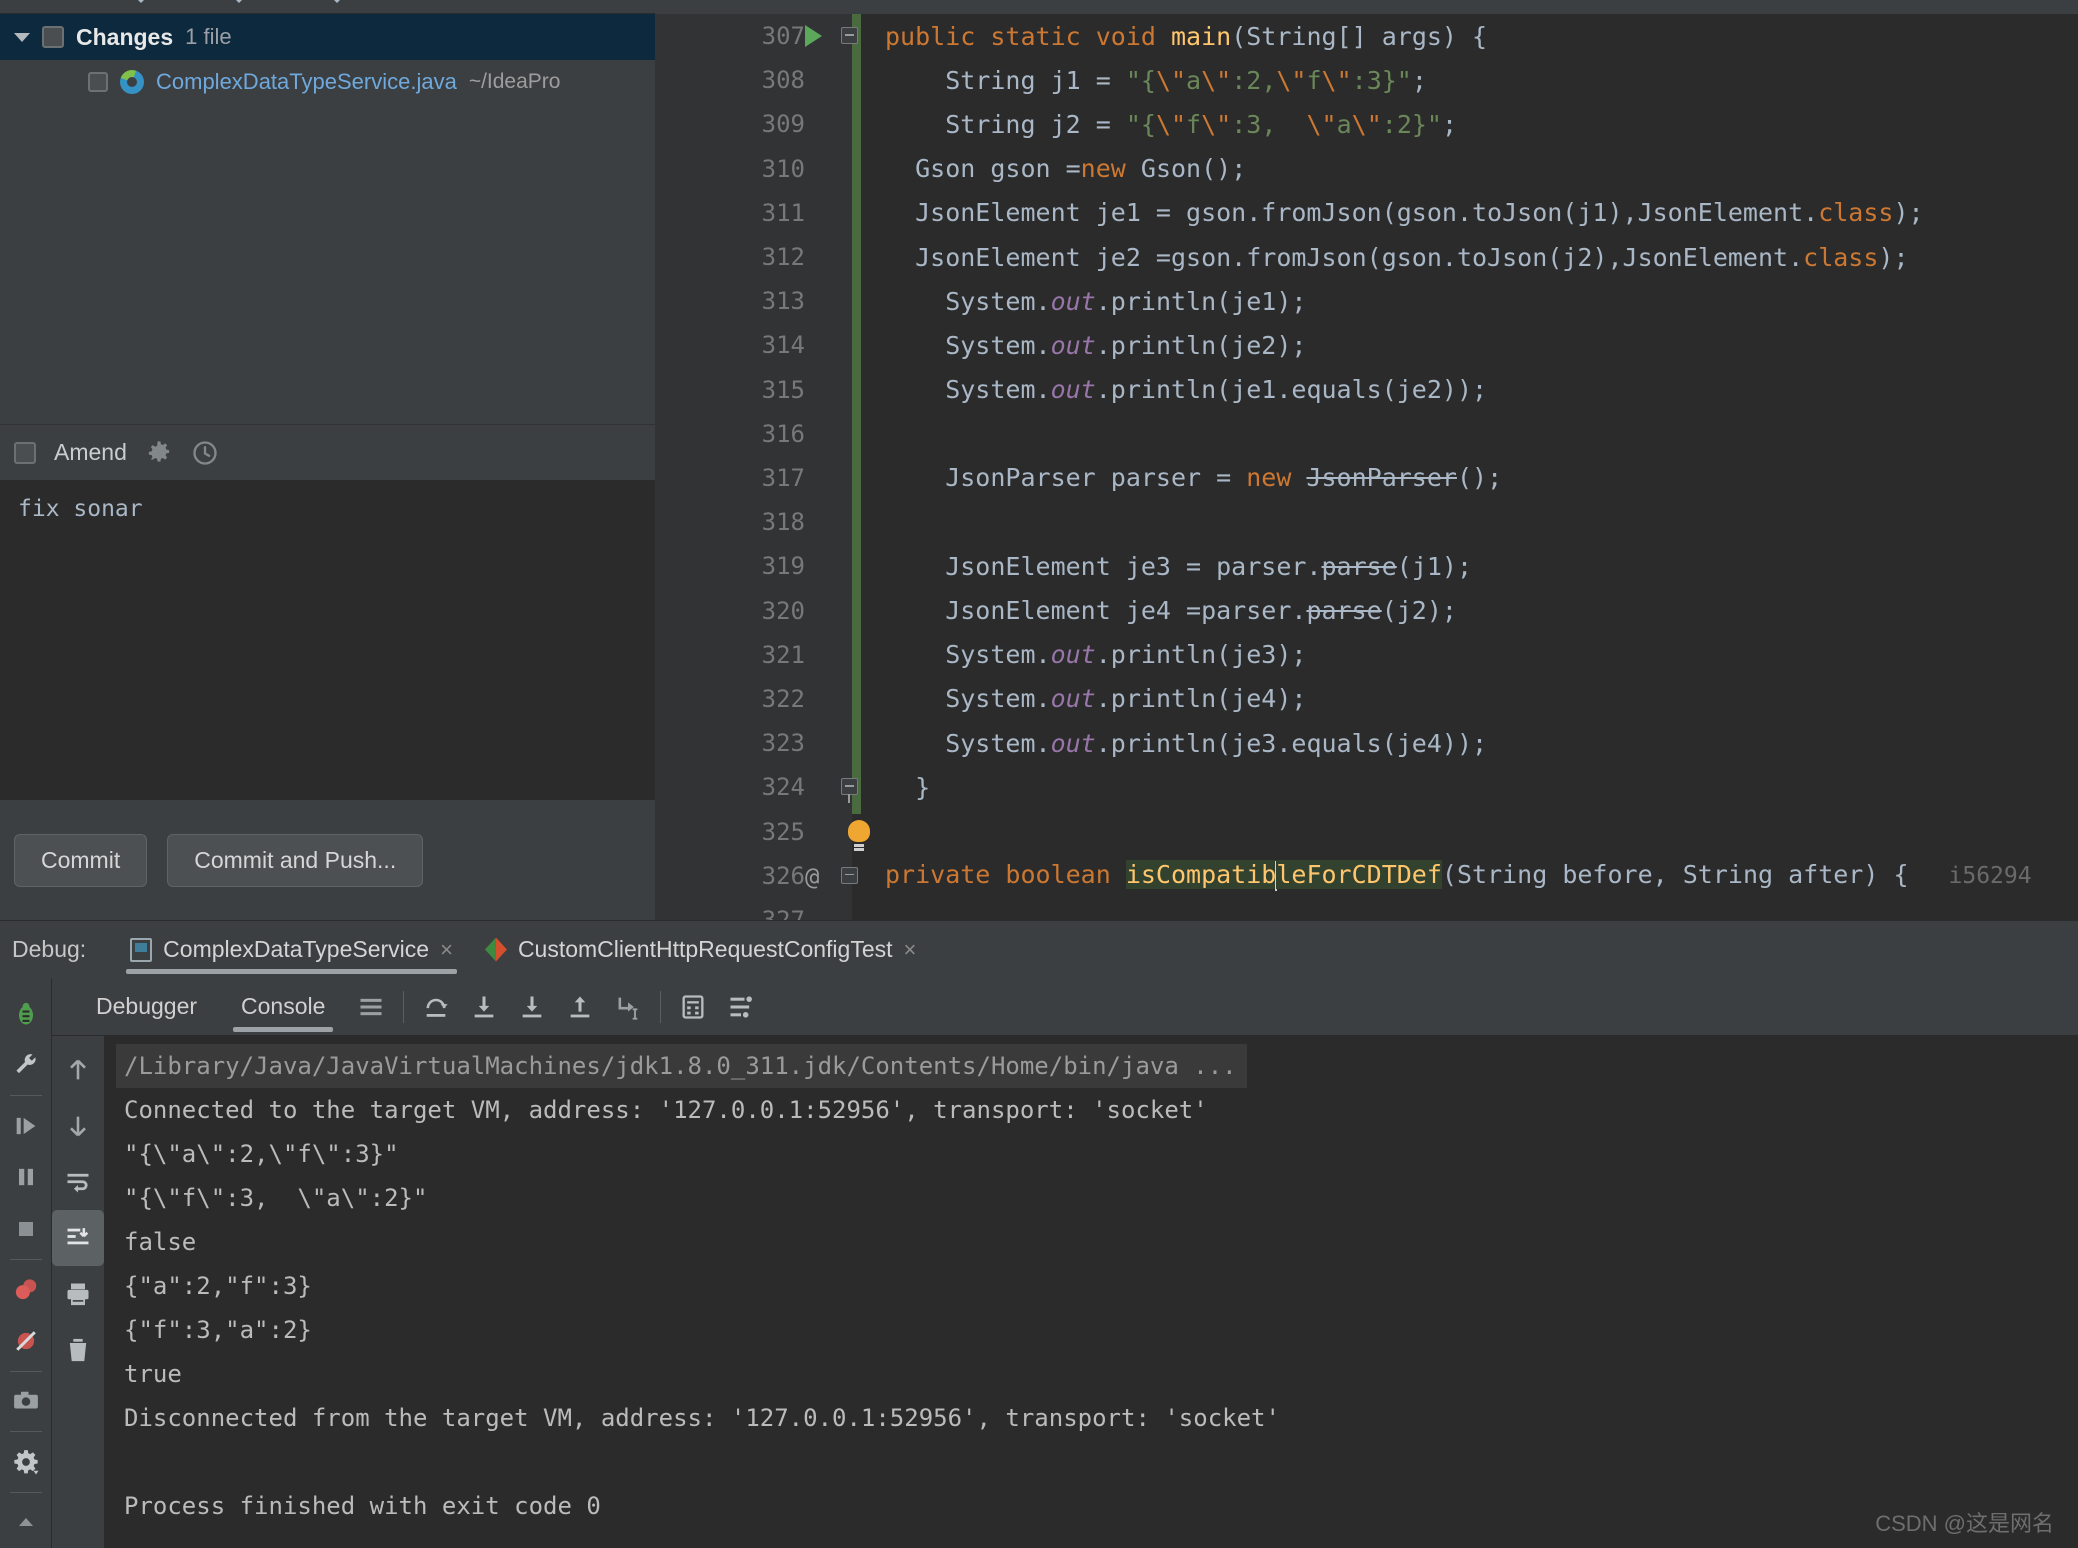 This screenshot has width=2078, height=1548. Describe the element at coordinates (78, 1350) in the screenshot. I see `clear-all-icon` at that location.